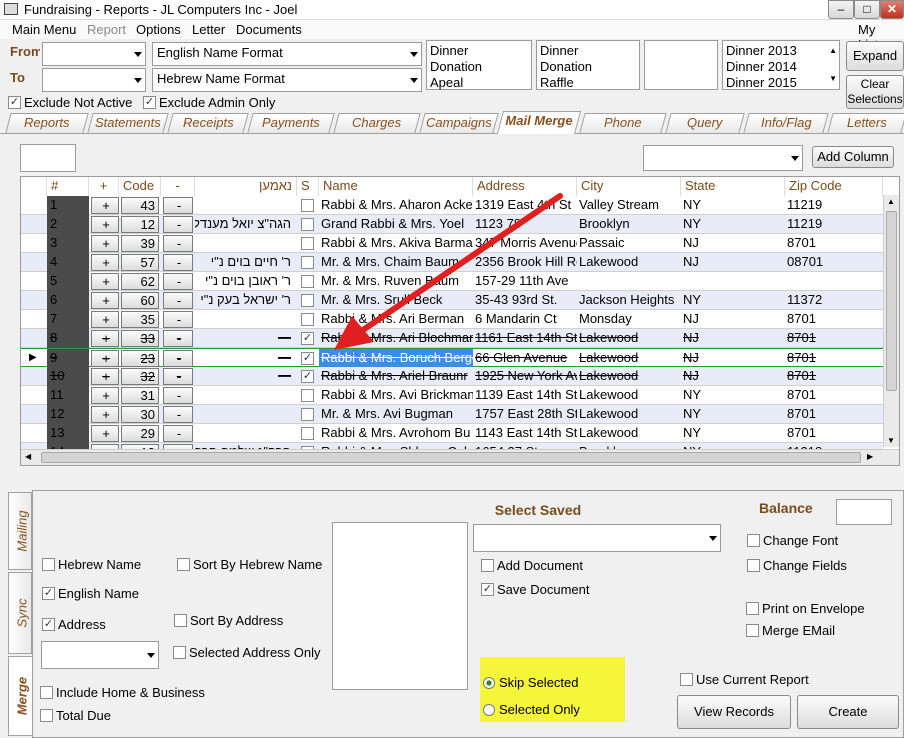  Describe the element at coordinates (158, 29) in the screenshot. I see `menu-options: Options` at that location.